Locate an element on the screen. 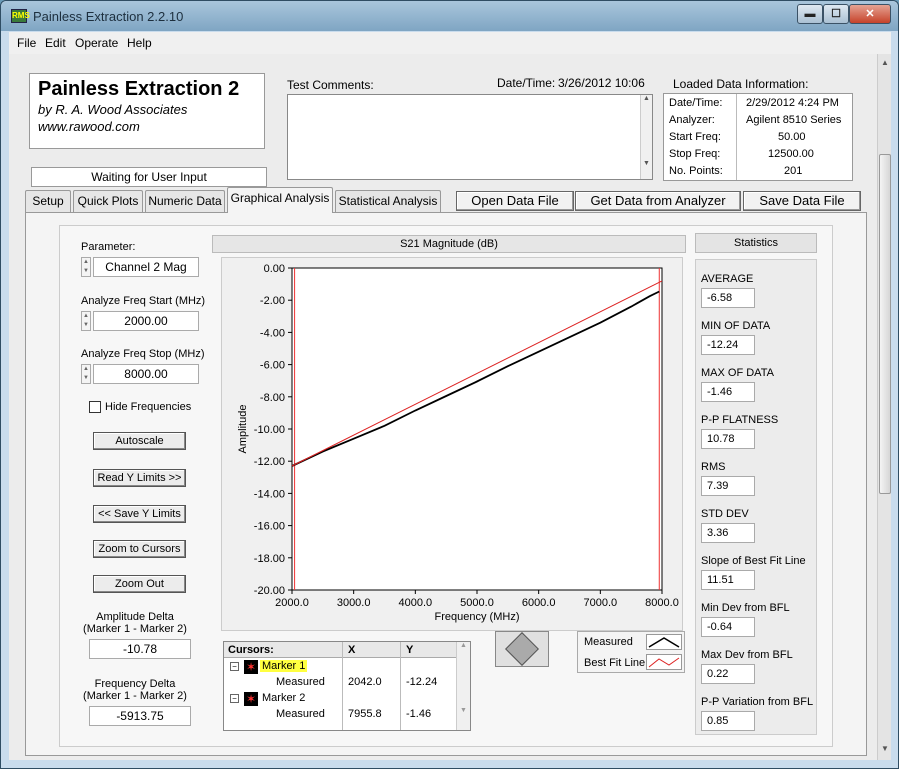 This screenshot has width=899, height=769. marker-2-measured: Measured is located at coordinates (300, 714).